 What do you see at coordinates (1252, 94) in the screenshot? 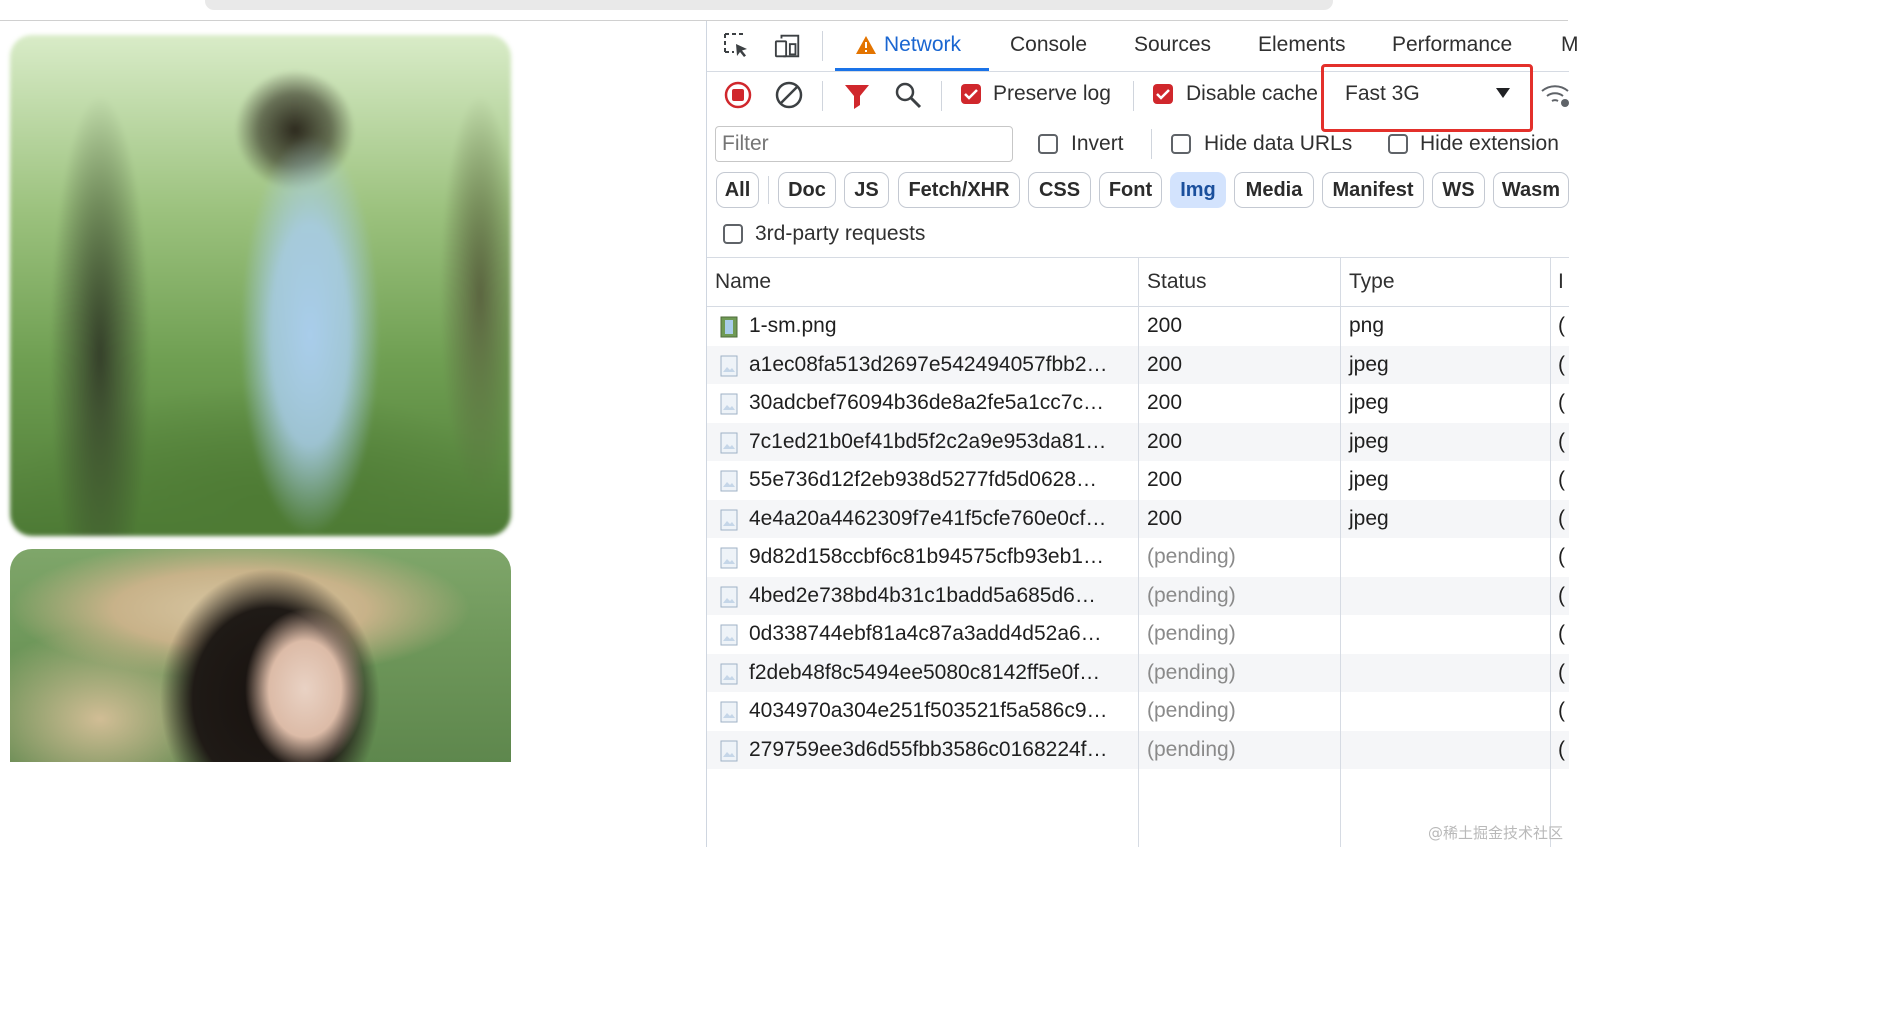
I see `disable-cache-label: Disable cache` at bounding box center [1252, 94].